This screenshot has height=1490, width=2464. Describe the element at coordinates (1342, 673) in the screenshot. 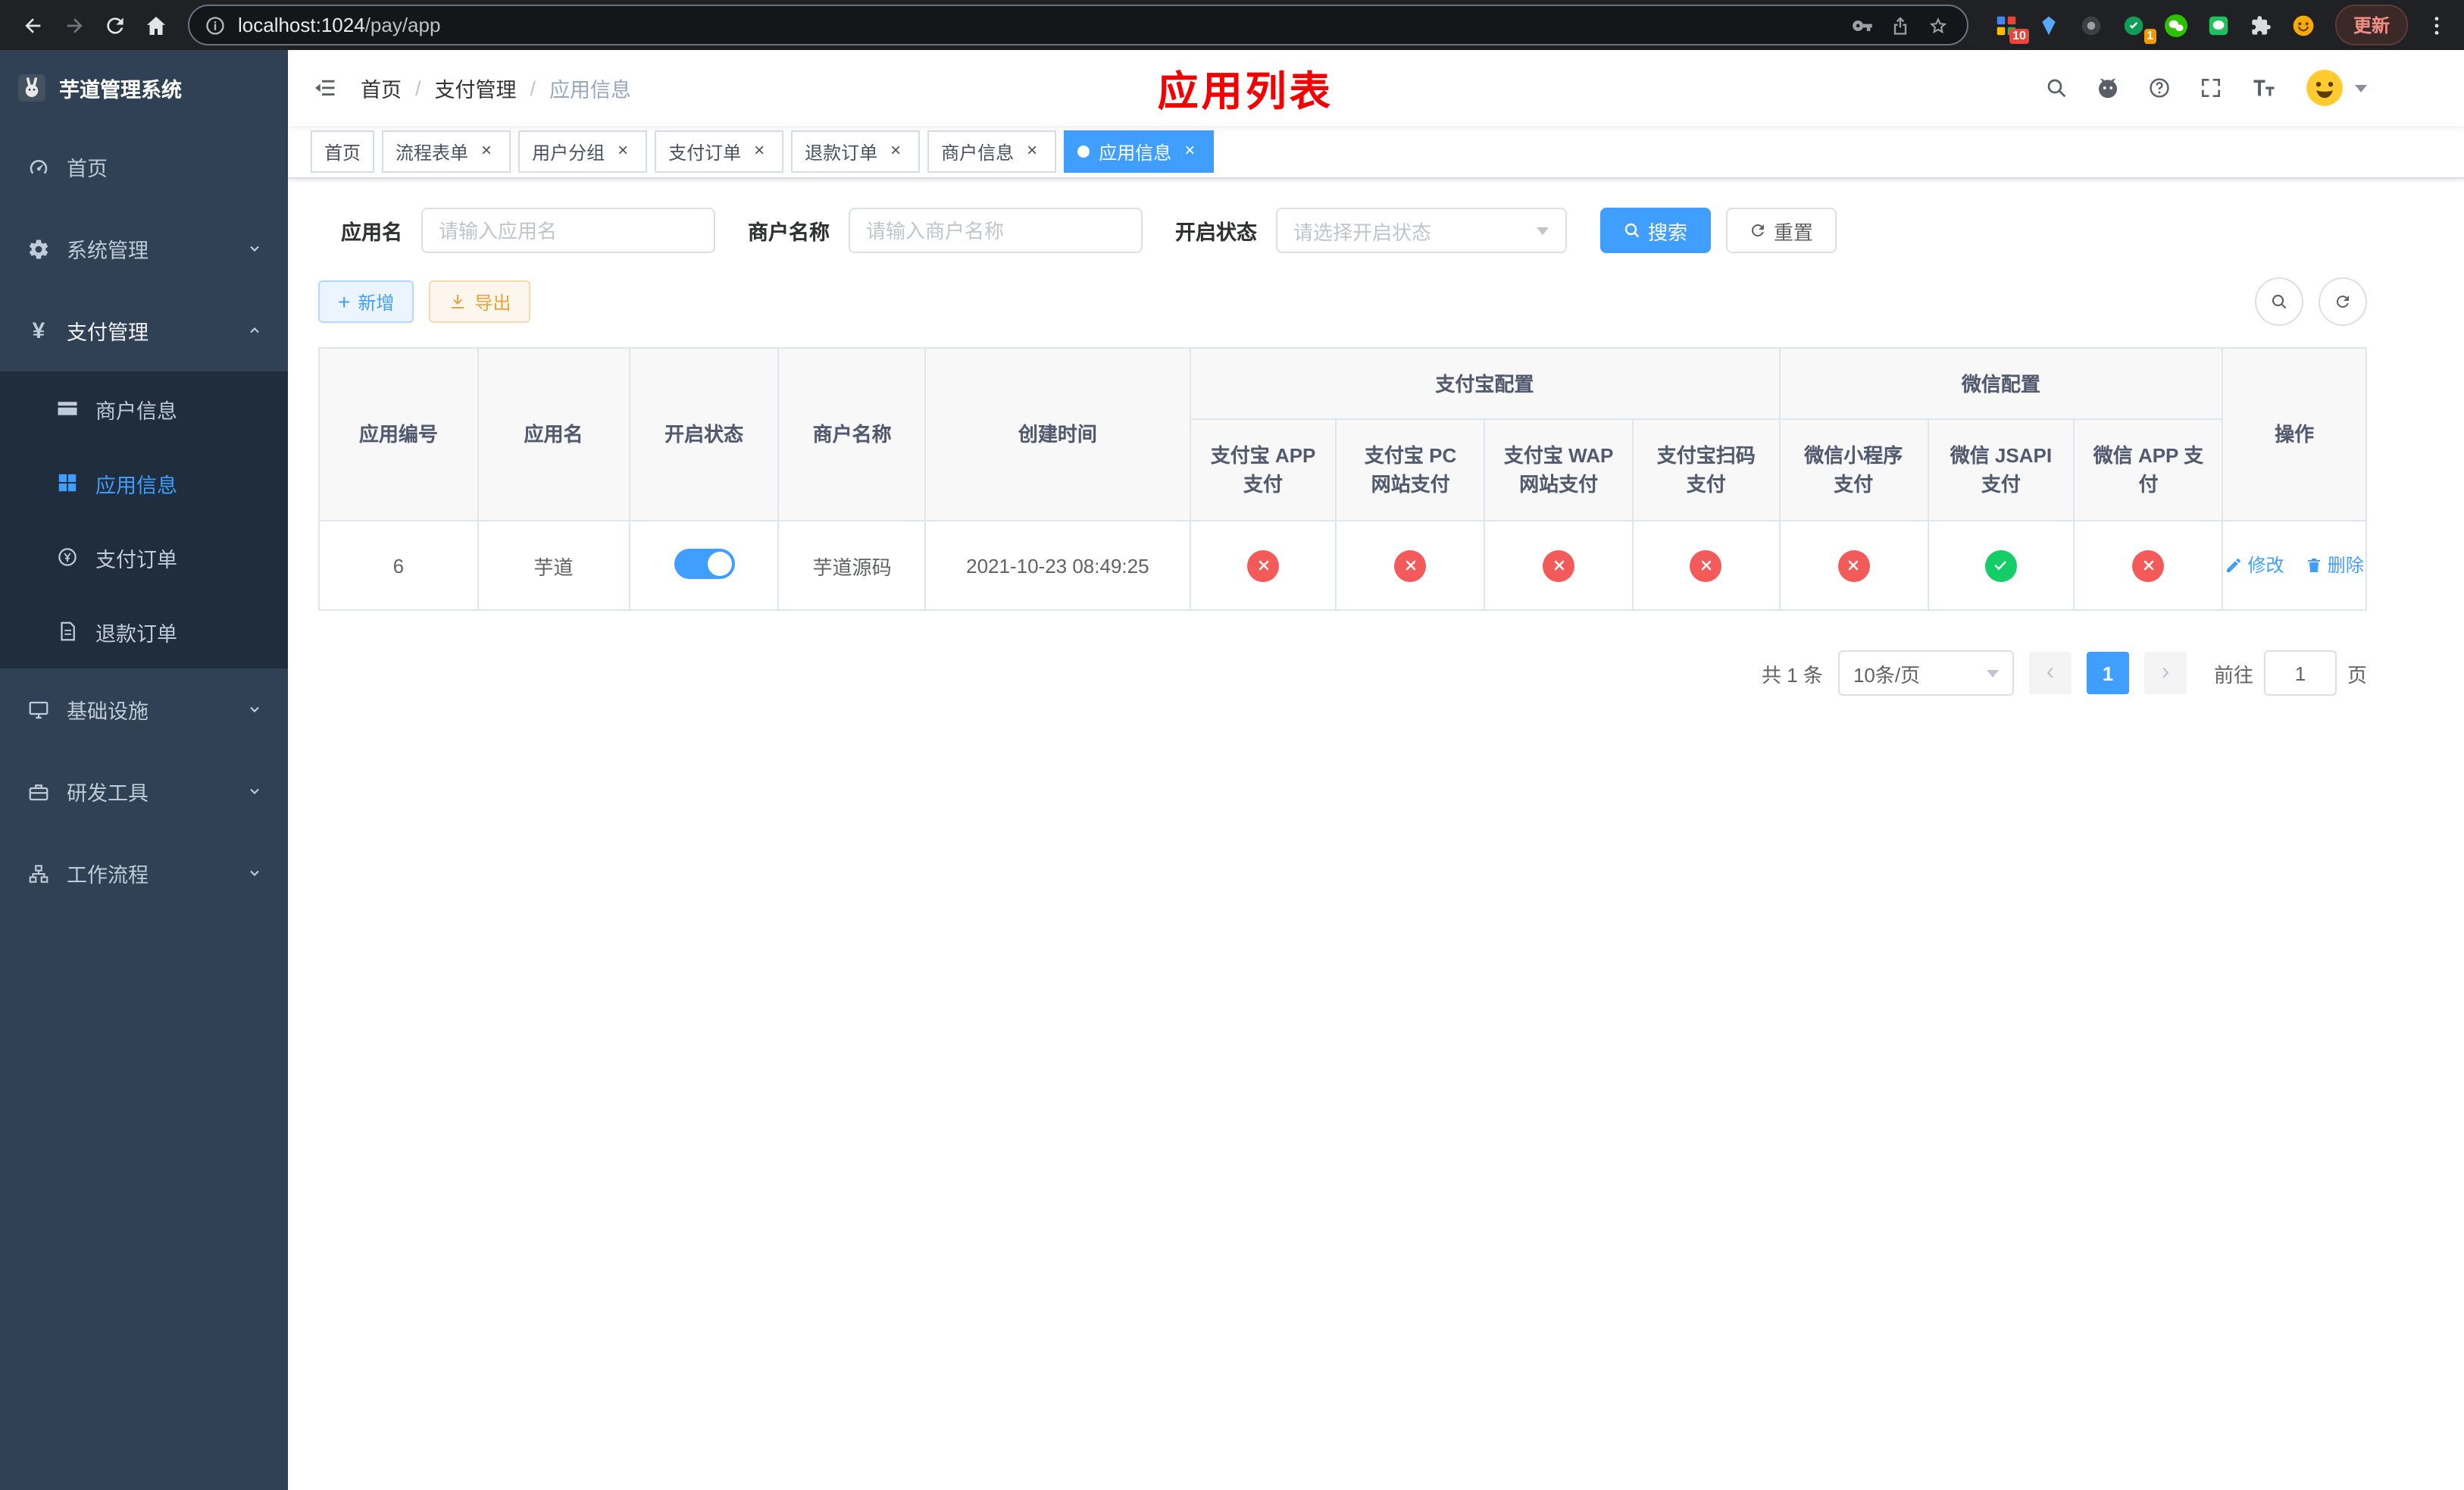

I see `pagination: 共 1 条 10条/页 ‹ 1 › 前往 页` at that location.